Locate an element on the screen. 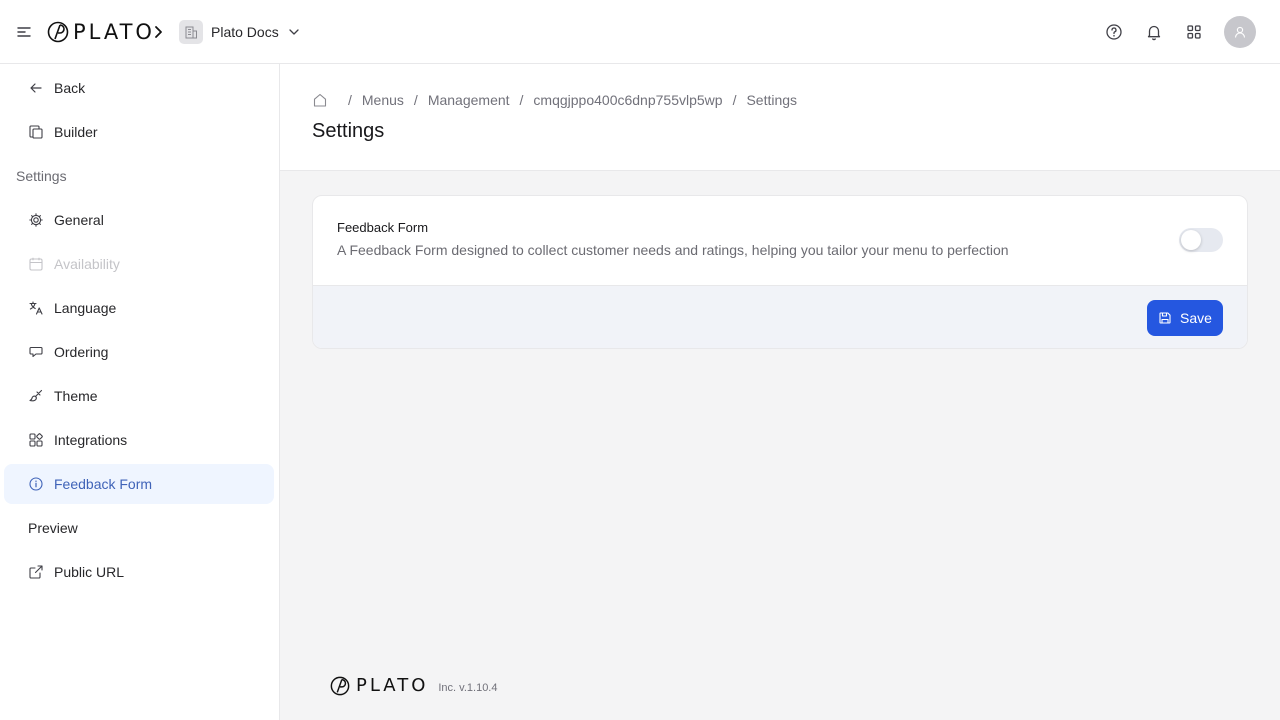  sidebar-item-language: Language is located at coordinates (139, 308).